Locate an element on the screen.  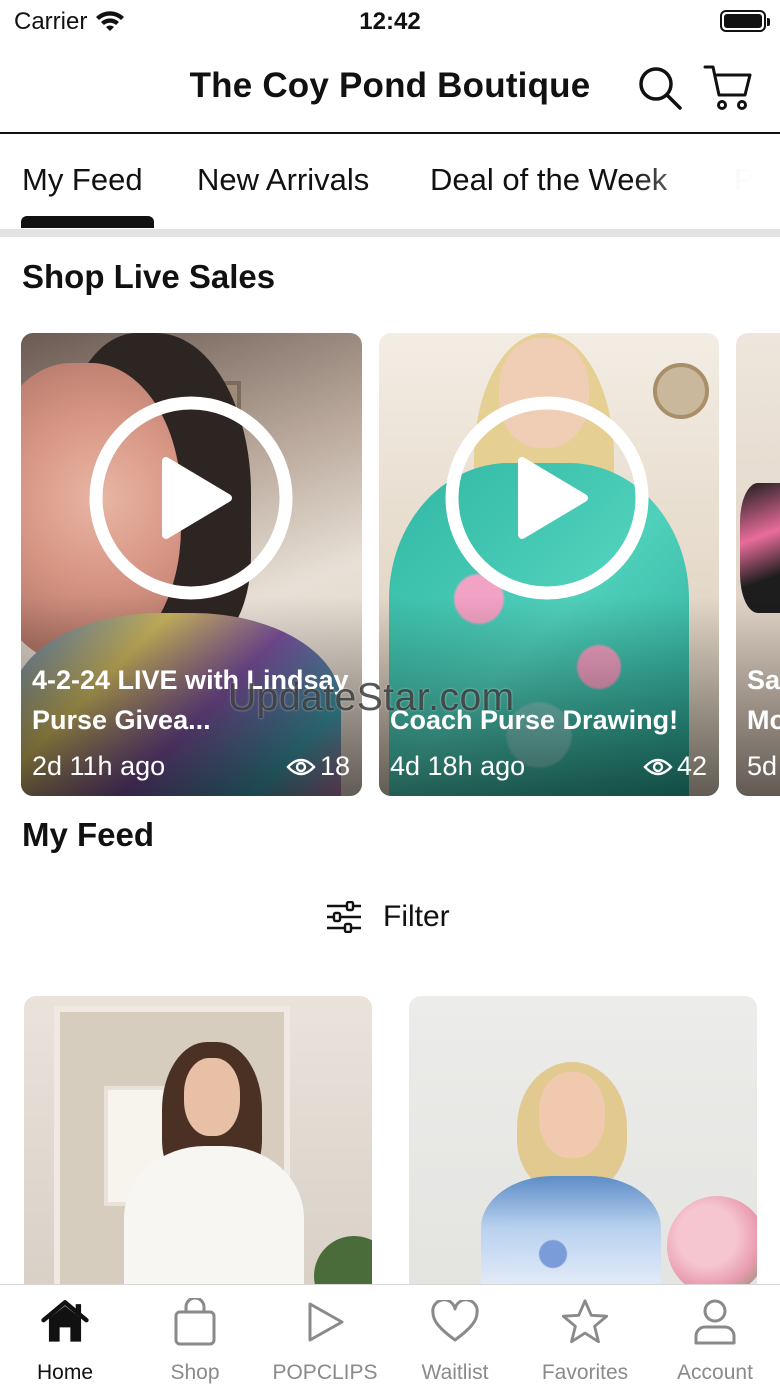
search-button is located at coordinates (660, 88).